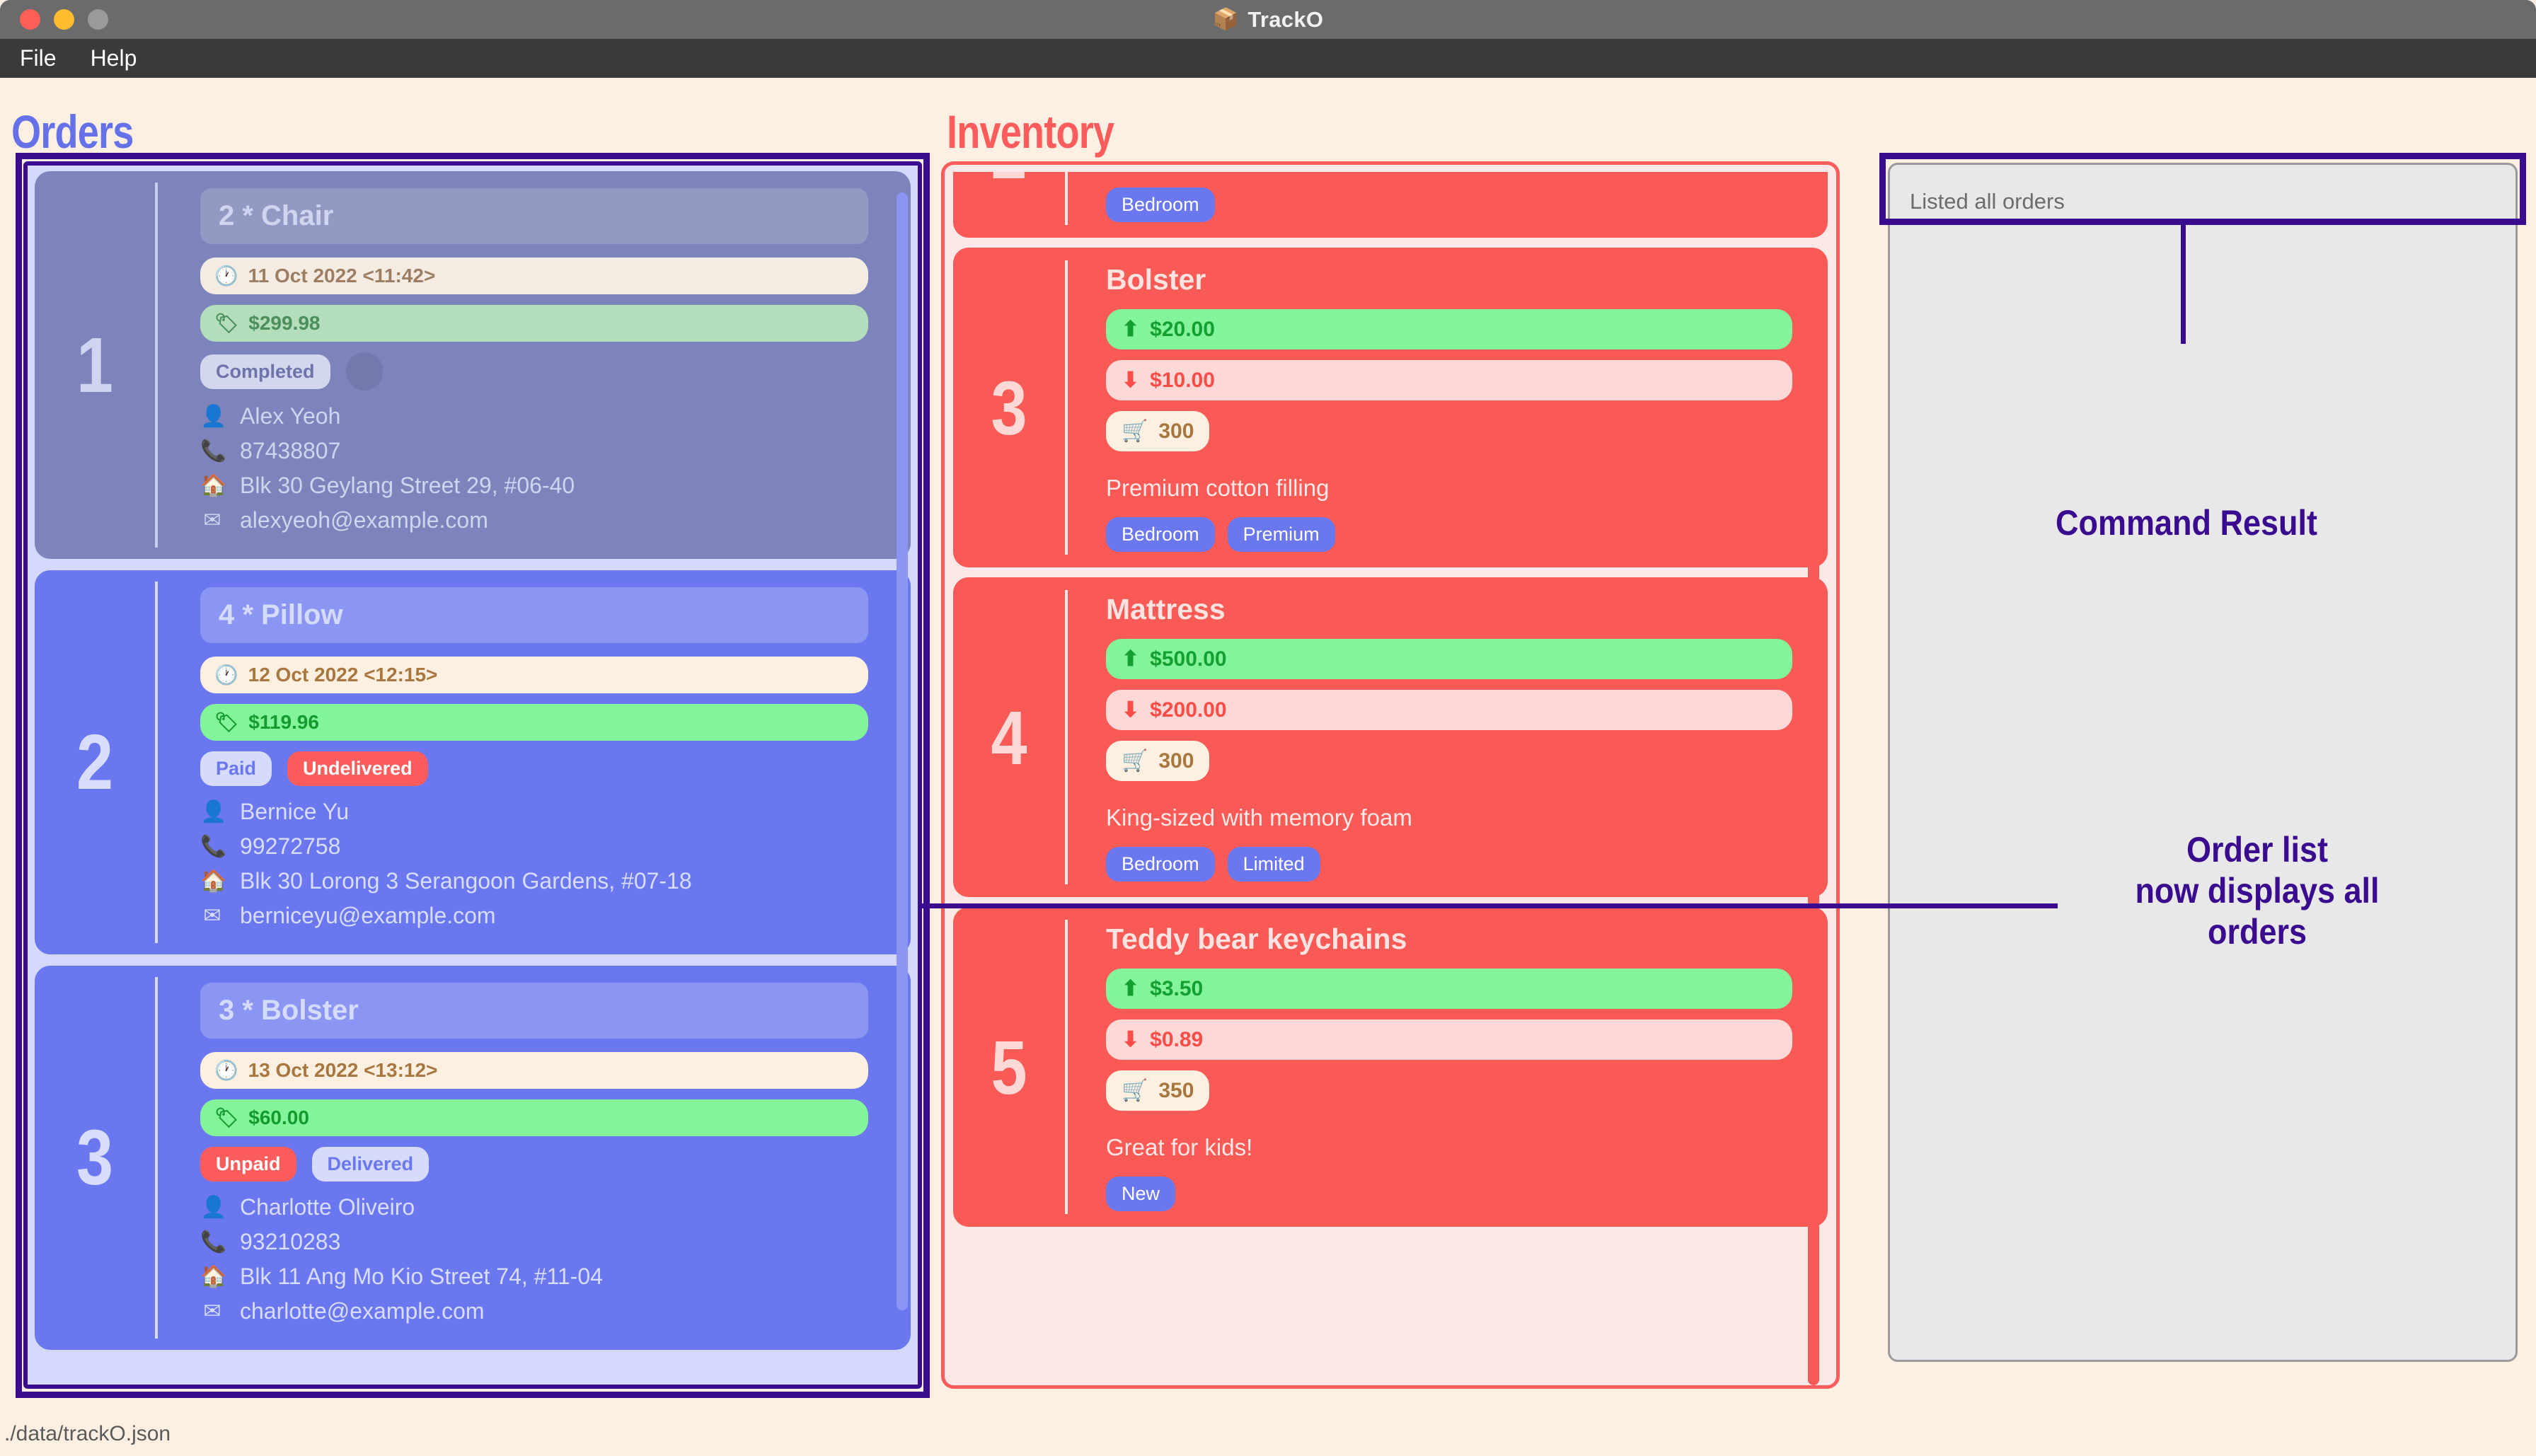 Image resolution: width=2536 pixels, height=1456 pixels. I want to click on inventory-tag: New, so click(1141, 1194).